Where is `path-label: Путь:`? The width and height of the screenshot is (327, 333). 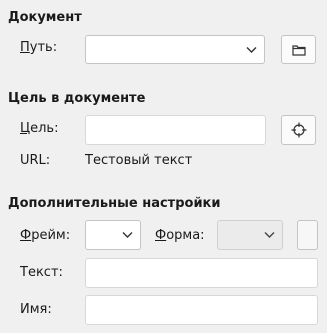
path-label: Путь: is located at coordinates (38, 47).